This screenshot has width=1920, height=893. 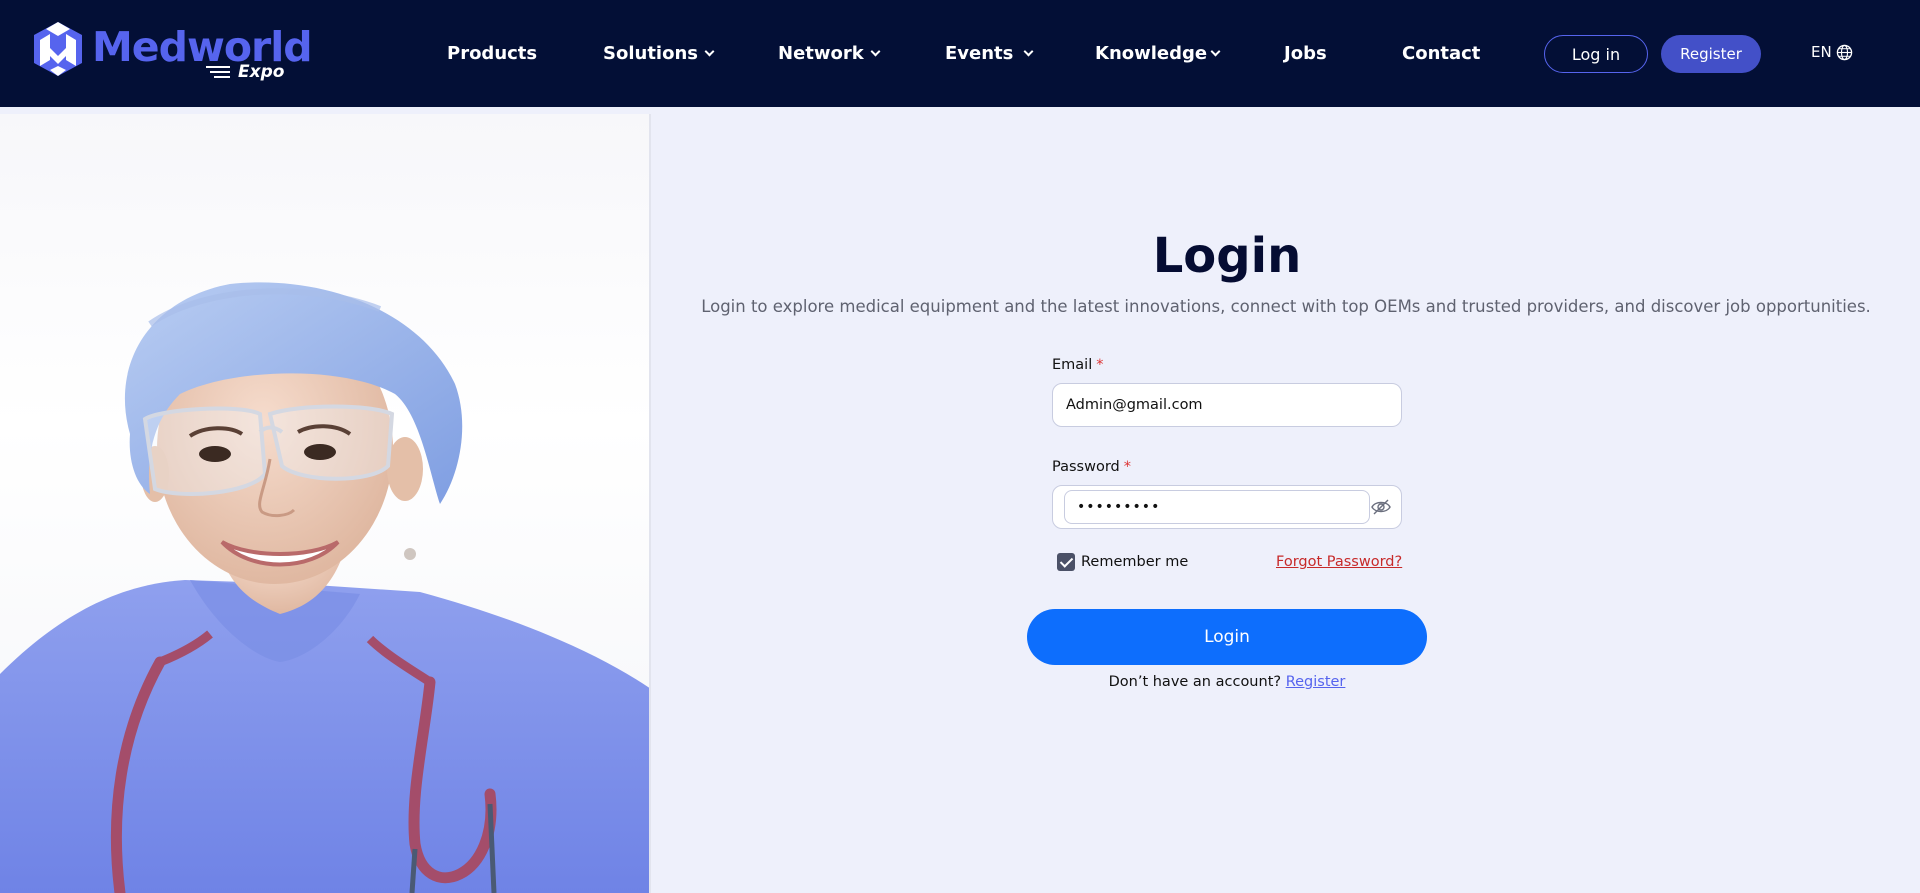 I want to click on nav-item-label: Knowledge, so click(x=1151, y=53).